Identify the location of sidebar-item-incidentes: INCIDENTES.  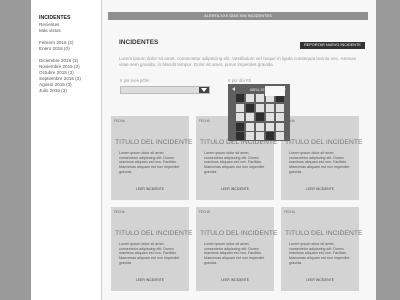
(54, 18).